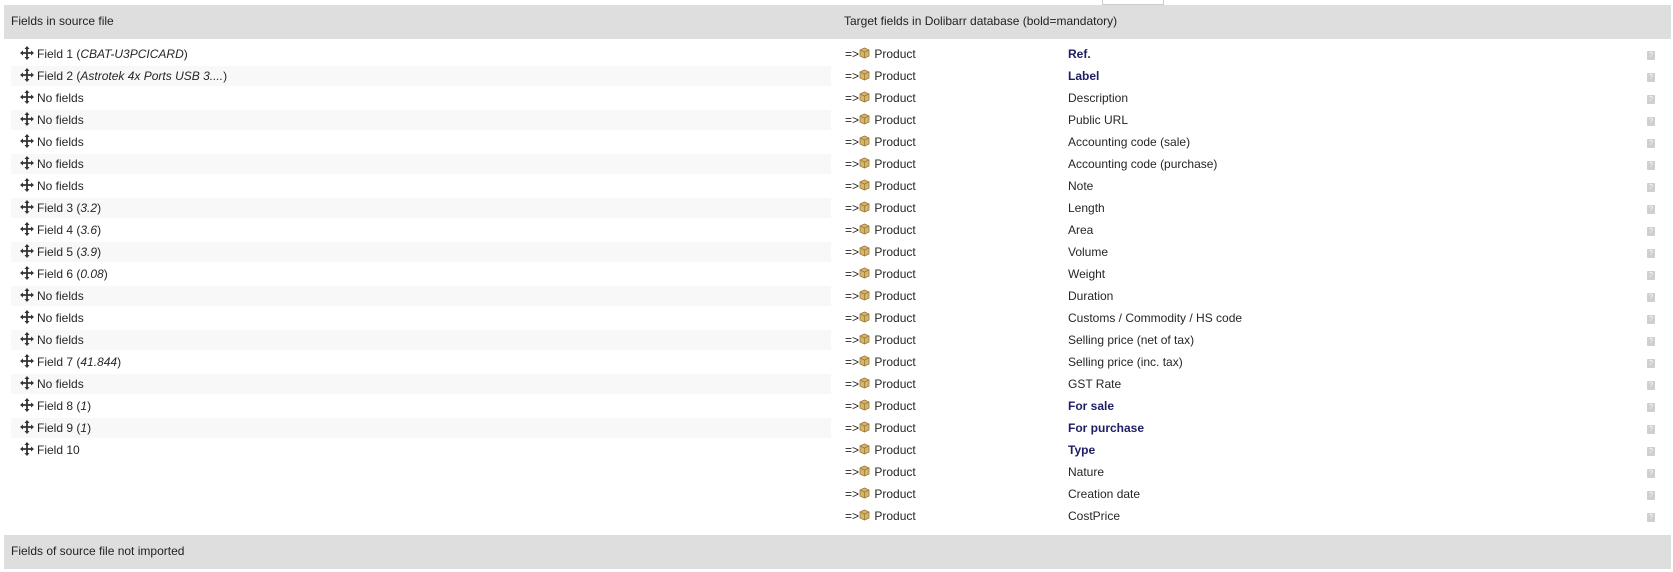 This screenshot has height=572, width=1673. Describe the element at coordinates (1106, 428) in the screenshot. I see `target-field-mandatory: For purchase` at that location.